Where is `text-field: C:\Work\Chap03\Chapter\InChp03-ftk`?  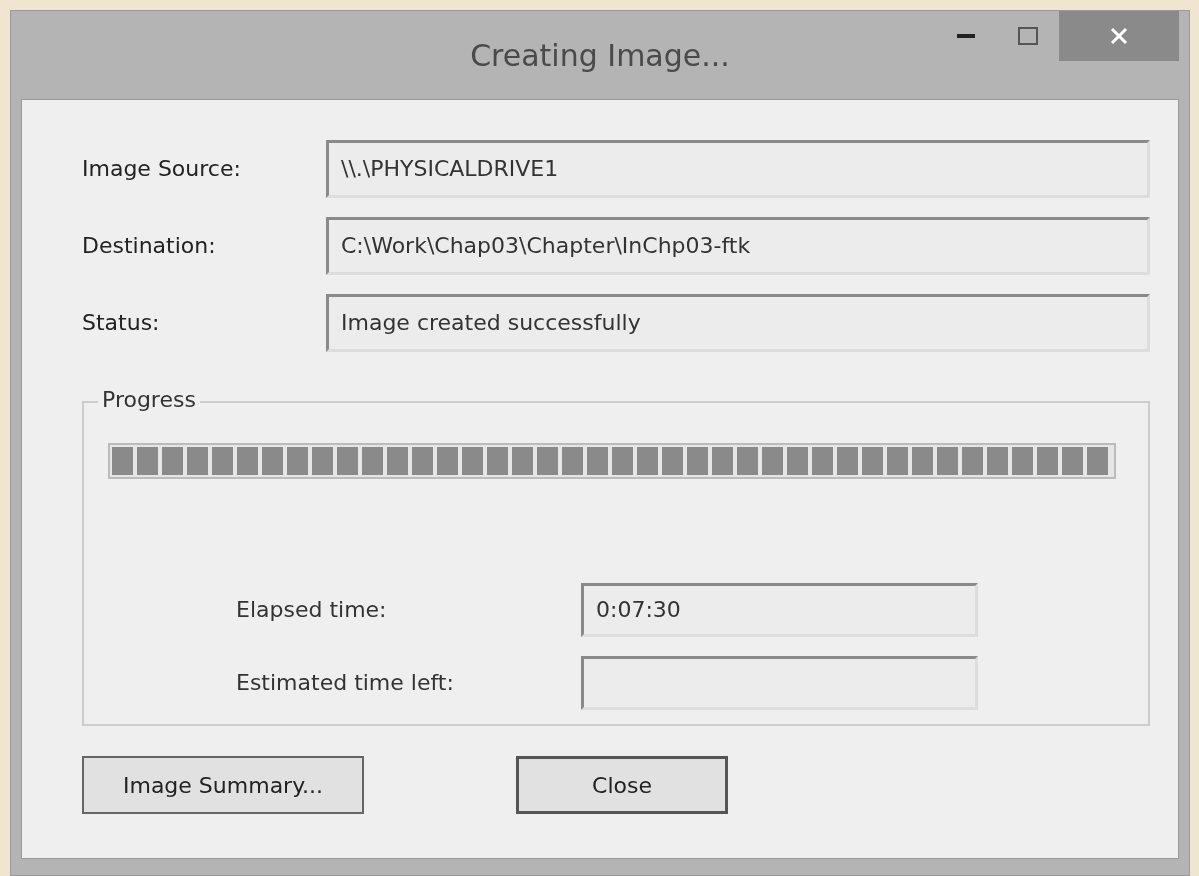
text-field: C:\Work\Chap03\Chapter\InChp03-ftk is located at coordinates (738, 245).